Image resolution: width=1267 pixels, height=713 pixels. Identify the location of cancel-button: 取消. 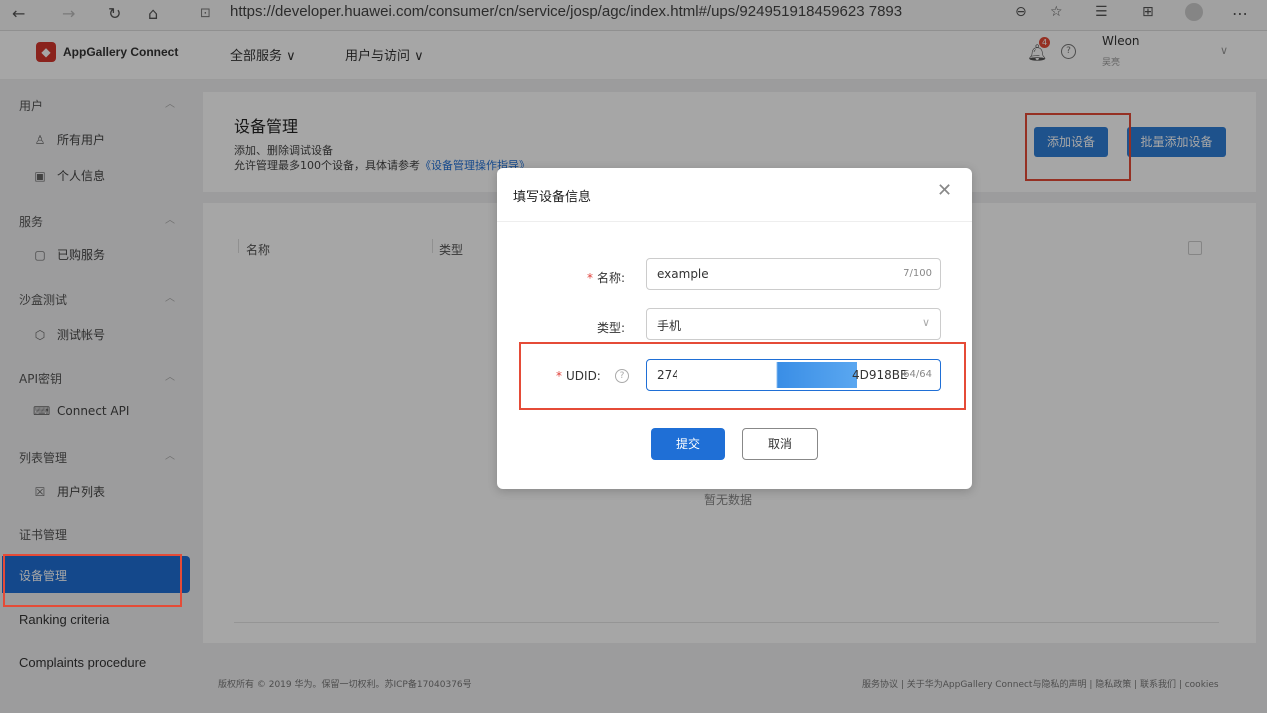
(780, 444).